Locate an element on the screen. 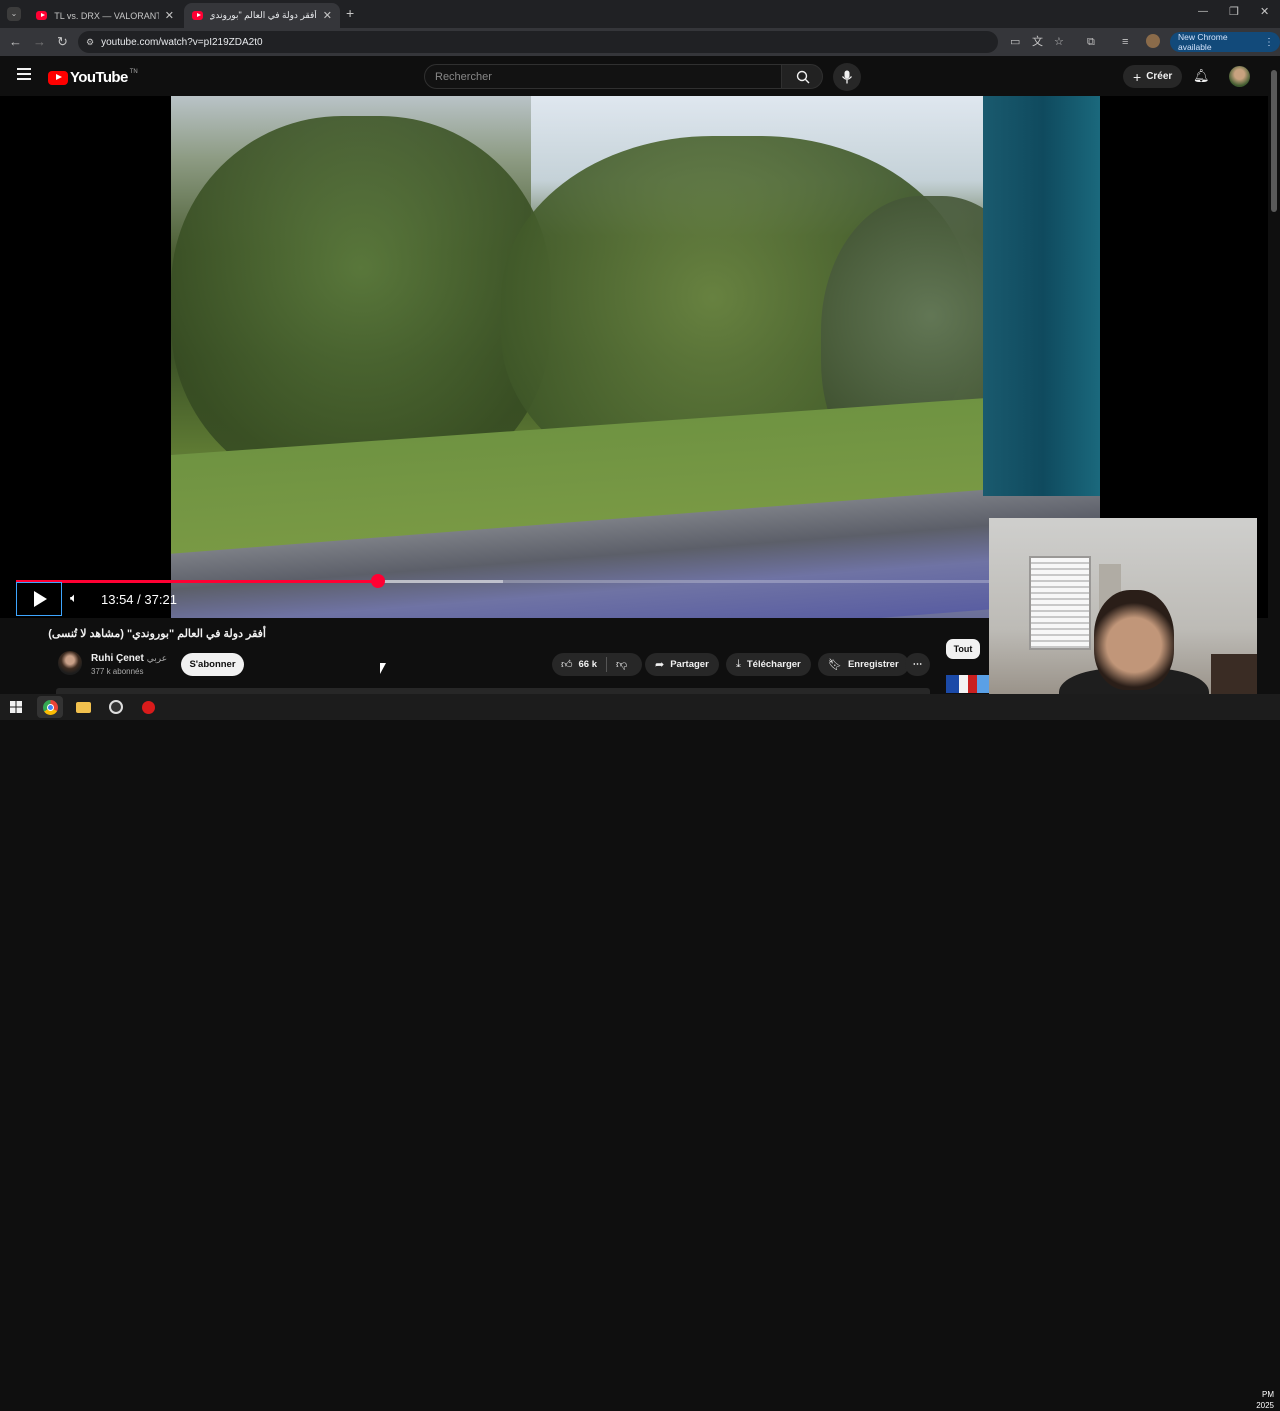 The width and height of the screenshot is (1280, 1411). taskbar-file-explorer is located at coordinates (83, 707).